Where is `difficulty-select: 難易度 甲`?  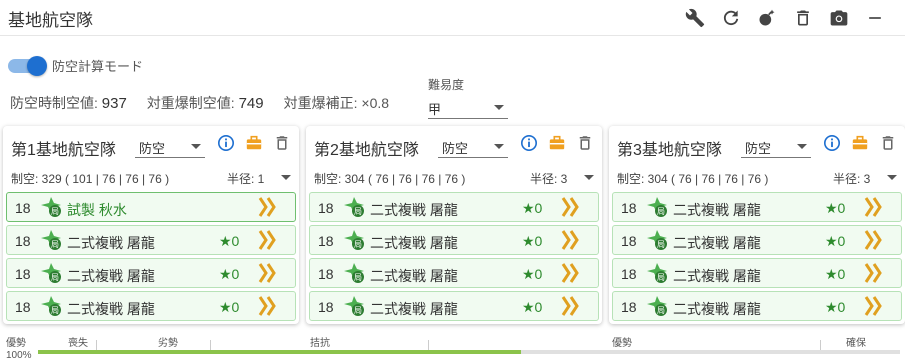
difficulty-select: 難易度 甲 is located at coordinates (468, 97).